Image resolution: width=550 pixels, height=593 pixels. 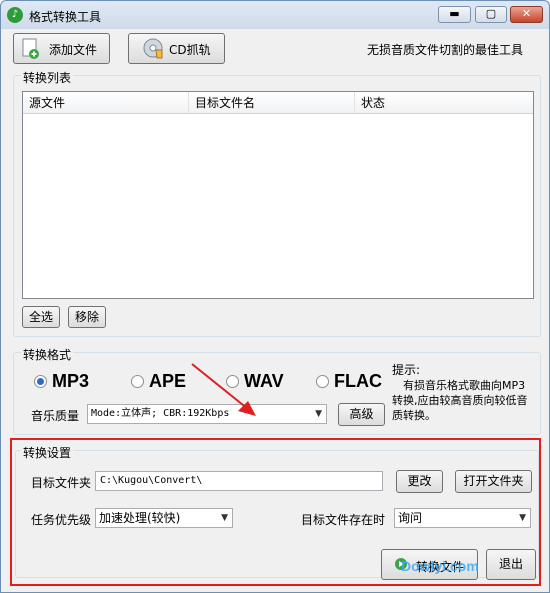 I want to click on title-bar: ♪ 格式转换工具 ▬ ▢ ✕, so click(x=275, y=15).